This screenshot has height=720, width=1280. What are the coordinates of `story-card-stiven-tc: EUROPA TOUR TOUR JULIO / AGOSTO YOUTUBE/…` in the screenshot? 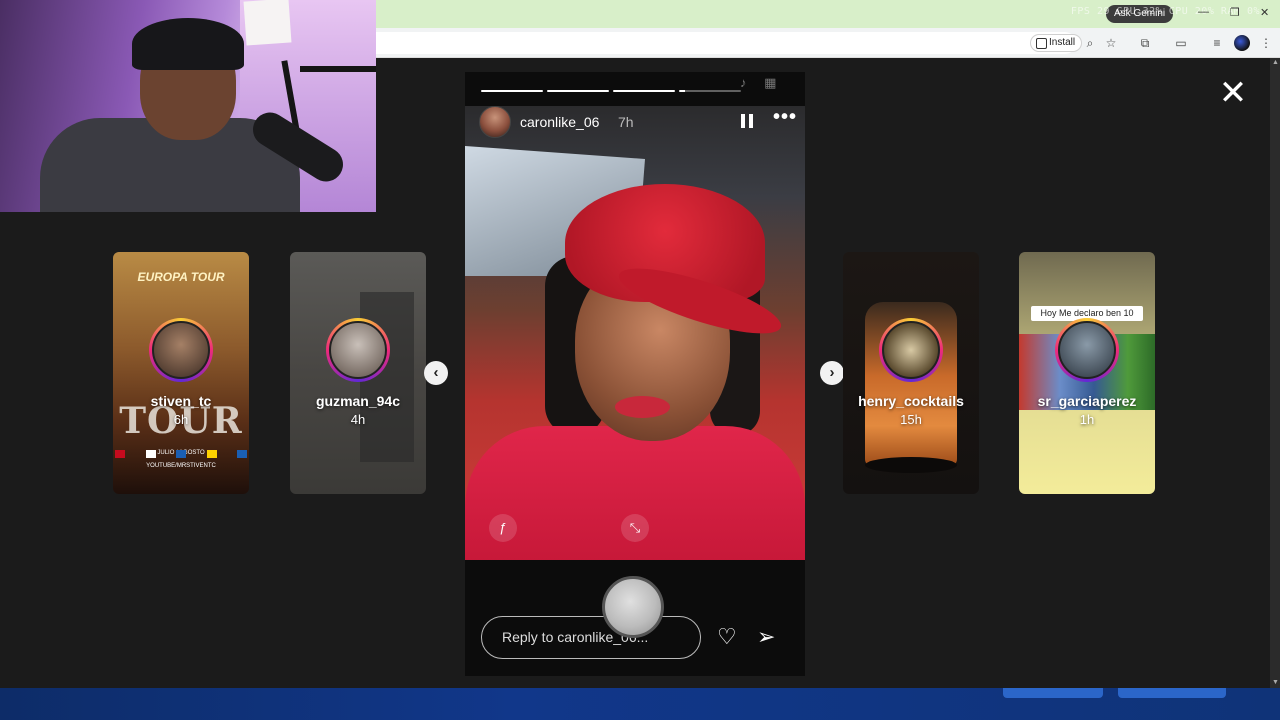 It's located at (181, 373).